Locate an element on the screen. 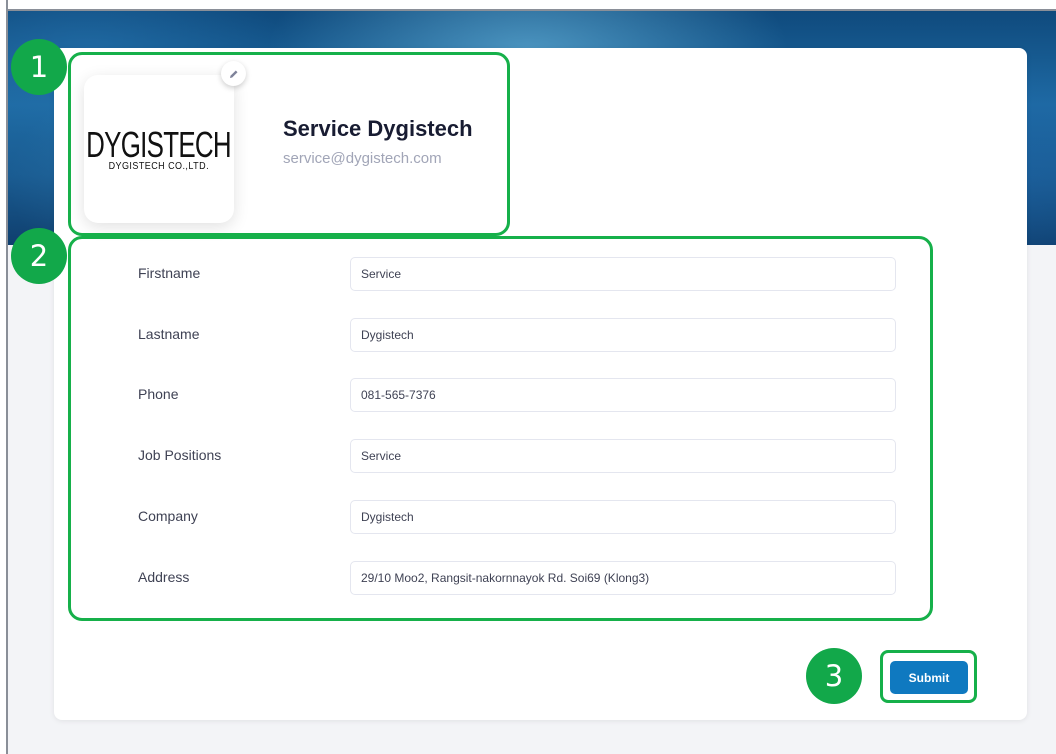  job-positions-label: Job Positions is located at coordinates (180, 455).